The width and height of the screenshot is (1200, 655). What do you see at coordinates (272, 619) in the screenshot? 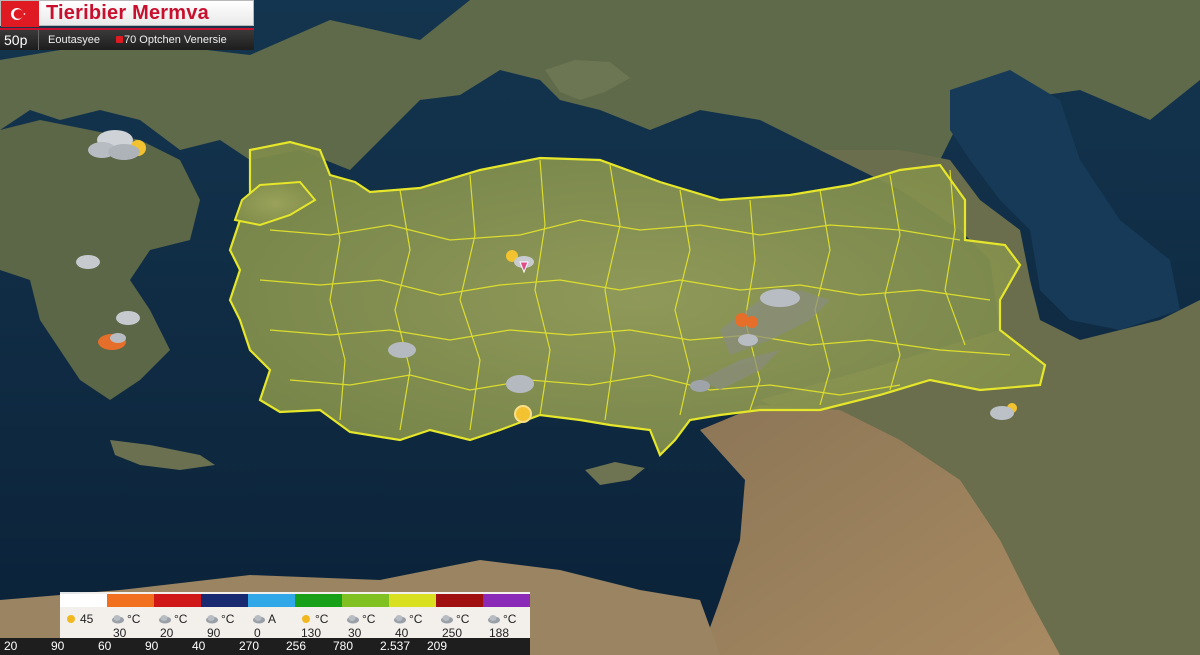
I see `legend-label-text: A` at bounding box center [272, 619].